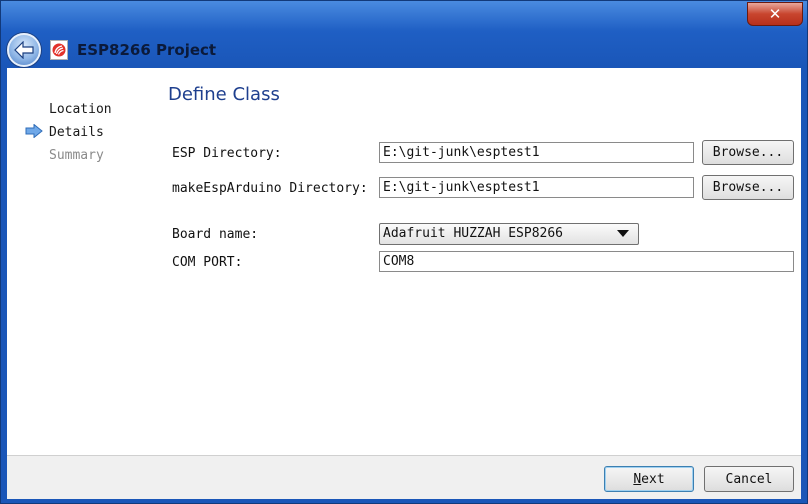 Image resolution: width=808 pixels, height=504 pixels. Describe the element at coordinates (224, 94) in the screenshot. I see `page-title: Define Class` at that location.